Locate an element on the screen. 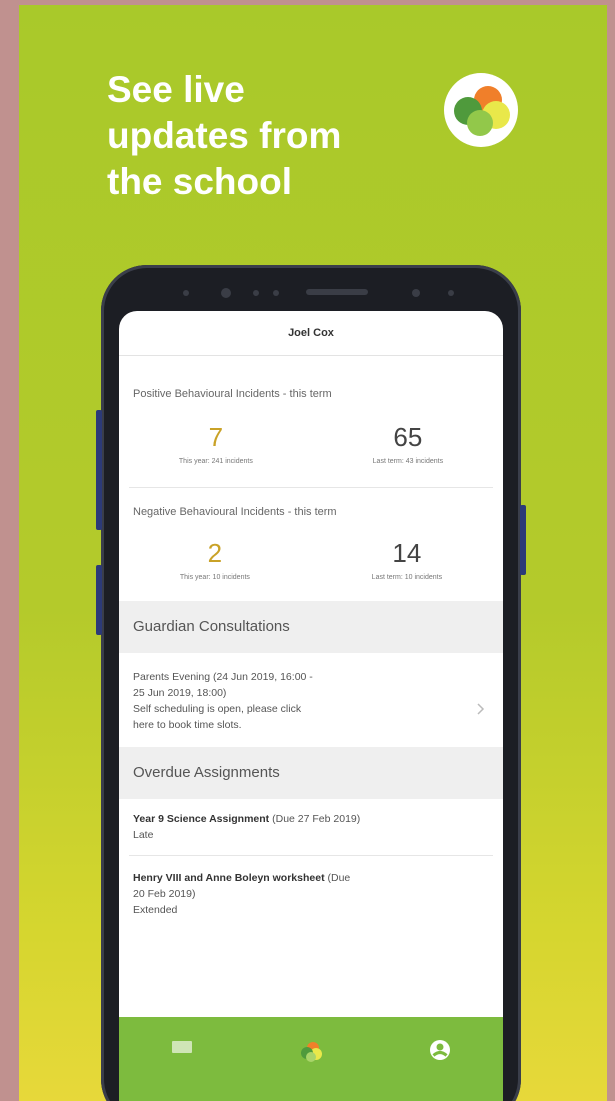 The width and height of the screenshot is (615, 1101). negative-last-term-value: 14 is located at coordinates (407, 553).